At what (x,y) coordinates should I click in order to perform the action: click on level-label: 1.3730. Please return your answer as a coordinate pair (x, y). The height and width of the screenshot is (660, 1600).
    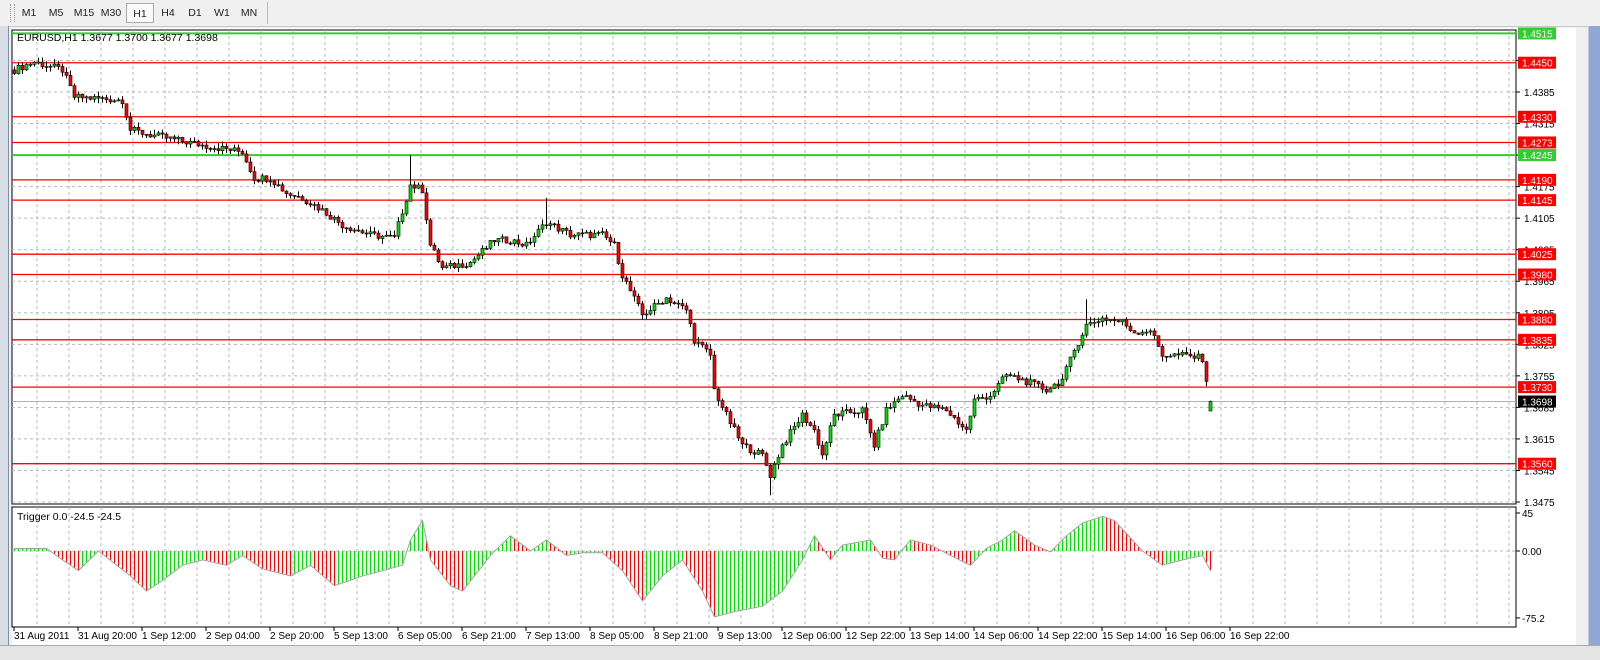
    Looking at the image, I should click on (1537, 387).